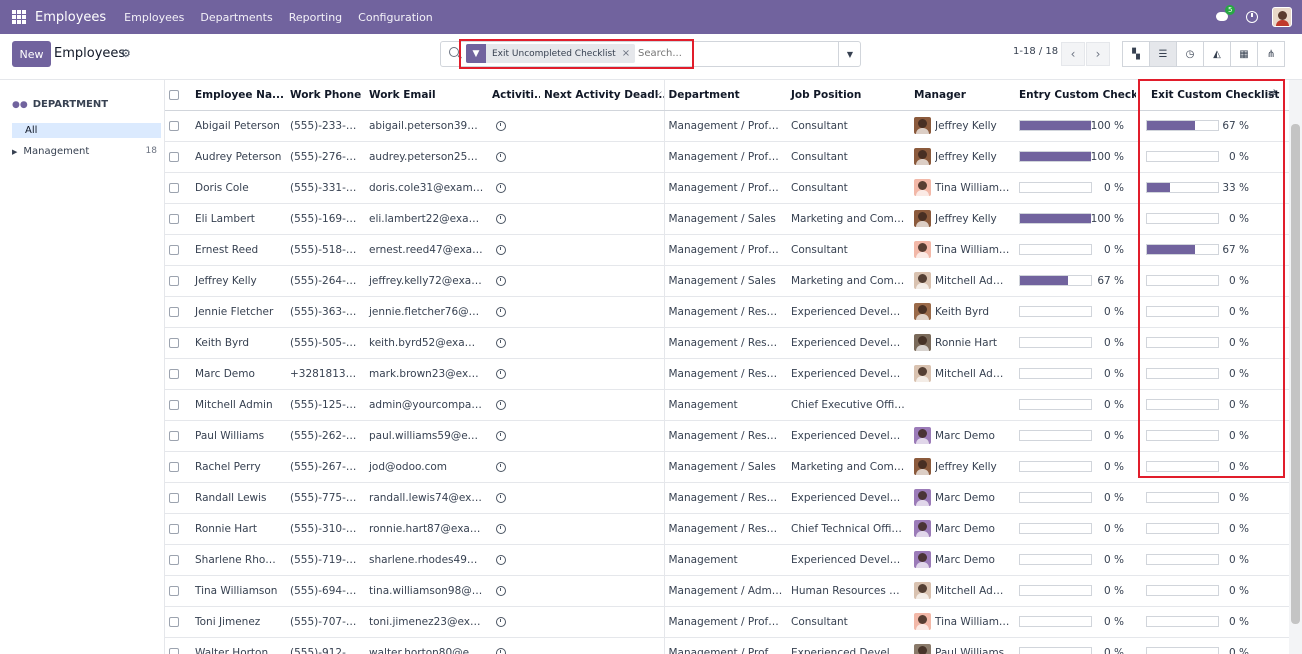 The image size is (1302, 654). I want to click on pivot-view-button: ▦, so click(1244, 54).